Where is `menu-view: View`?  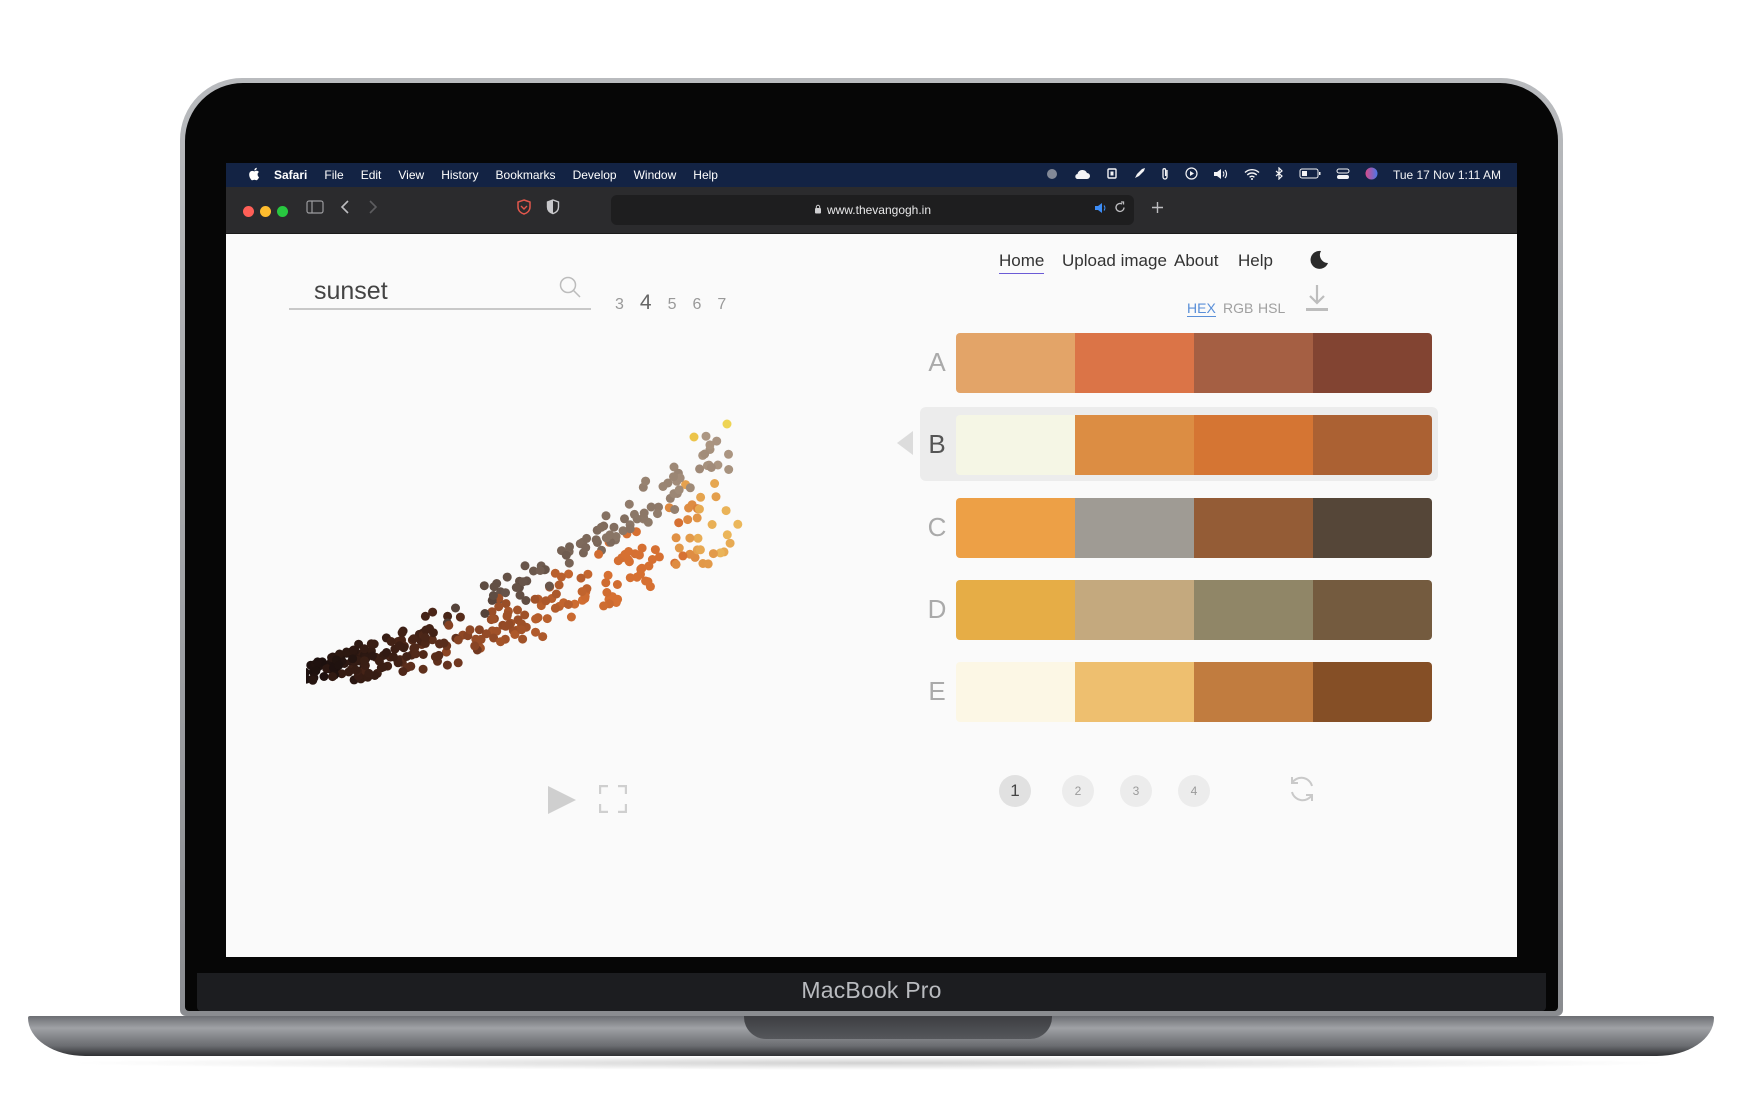 menu-view: View is located at coordinates (411, 175).